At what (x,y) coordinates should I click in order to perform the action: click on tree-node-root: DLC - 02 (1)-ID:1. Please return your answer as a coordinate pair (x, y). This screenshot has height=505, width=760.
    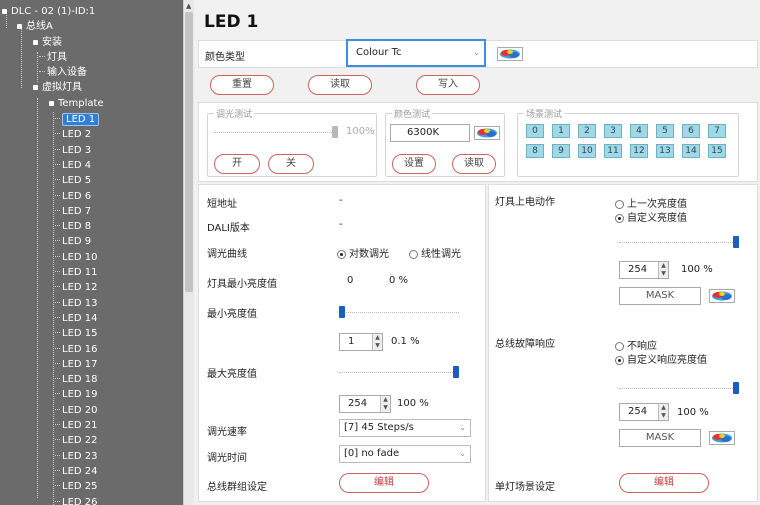
    Looking at the image, I should click on (48, 11).